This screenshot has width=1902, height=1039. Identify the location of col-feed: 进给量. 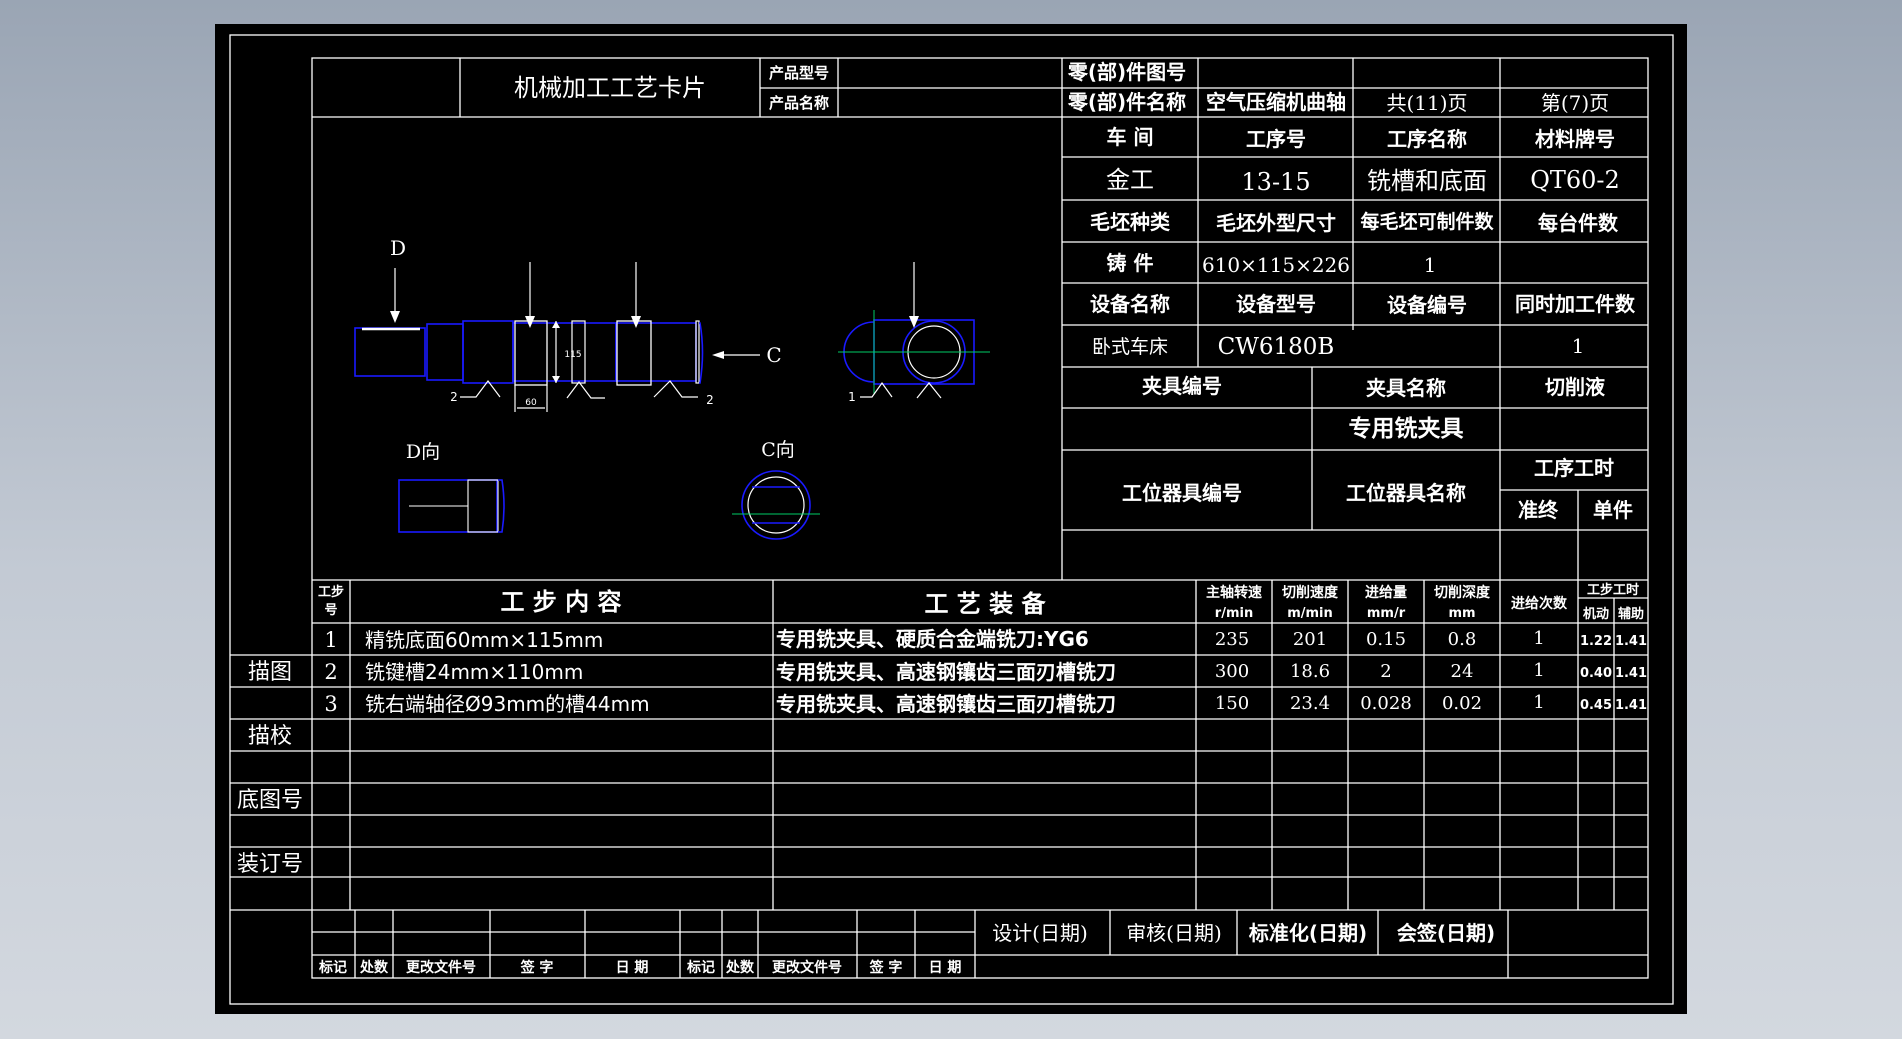
(1386, 592).